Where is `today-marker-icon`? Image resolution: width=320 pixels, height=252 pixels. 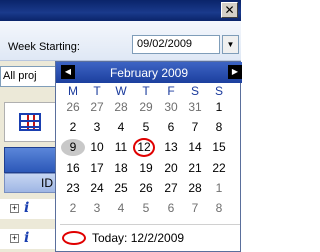
today-marker-icon is located at coordinates (74, 238).